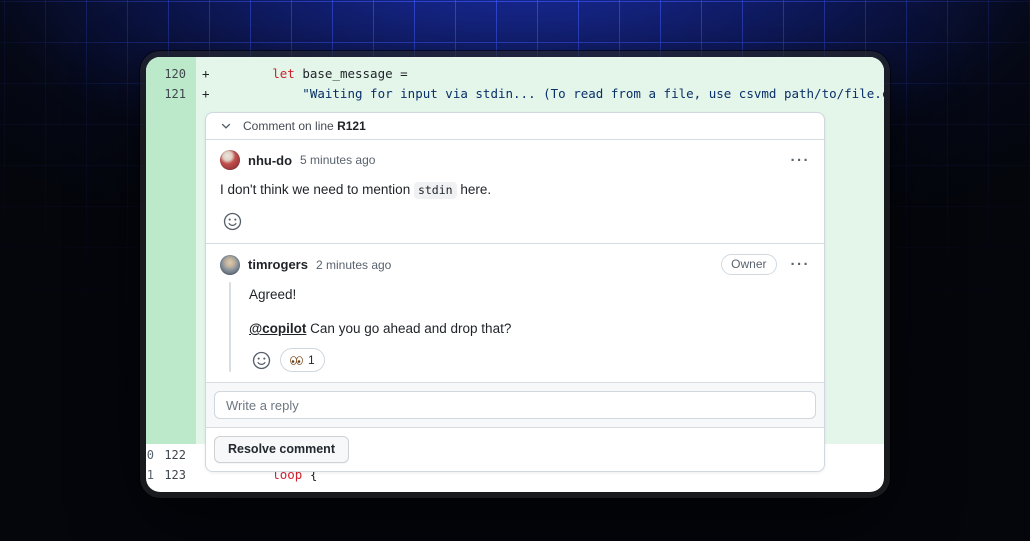  Describe the element at coordinates (150, 475) in the screenshot. I see `old-line-number: 121` at that location.